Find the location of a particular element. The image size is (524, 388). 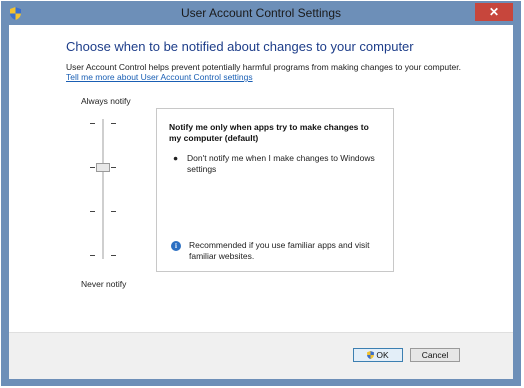

window-title: User Account Control Settings is located at coordinates (261, 13).